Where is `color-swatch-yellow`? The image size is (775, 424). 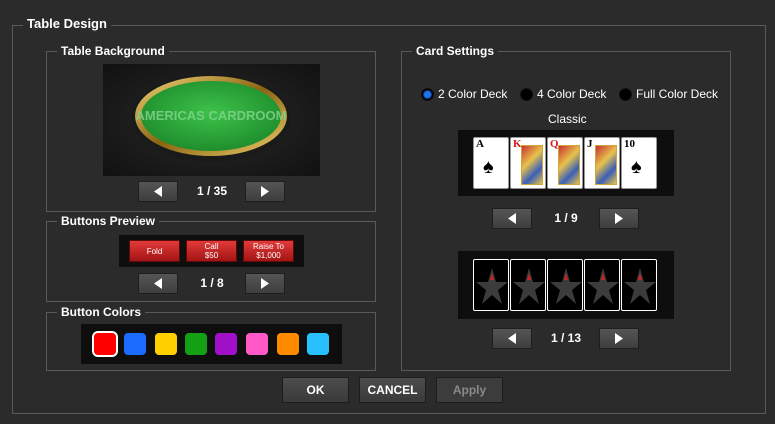 color-swatch-yellow is located at coordinates (166, 344).